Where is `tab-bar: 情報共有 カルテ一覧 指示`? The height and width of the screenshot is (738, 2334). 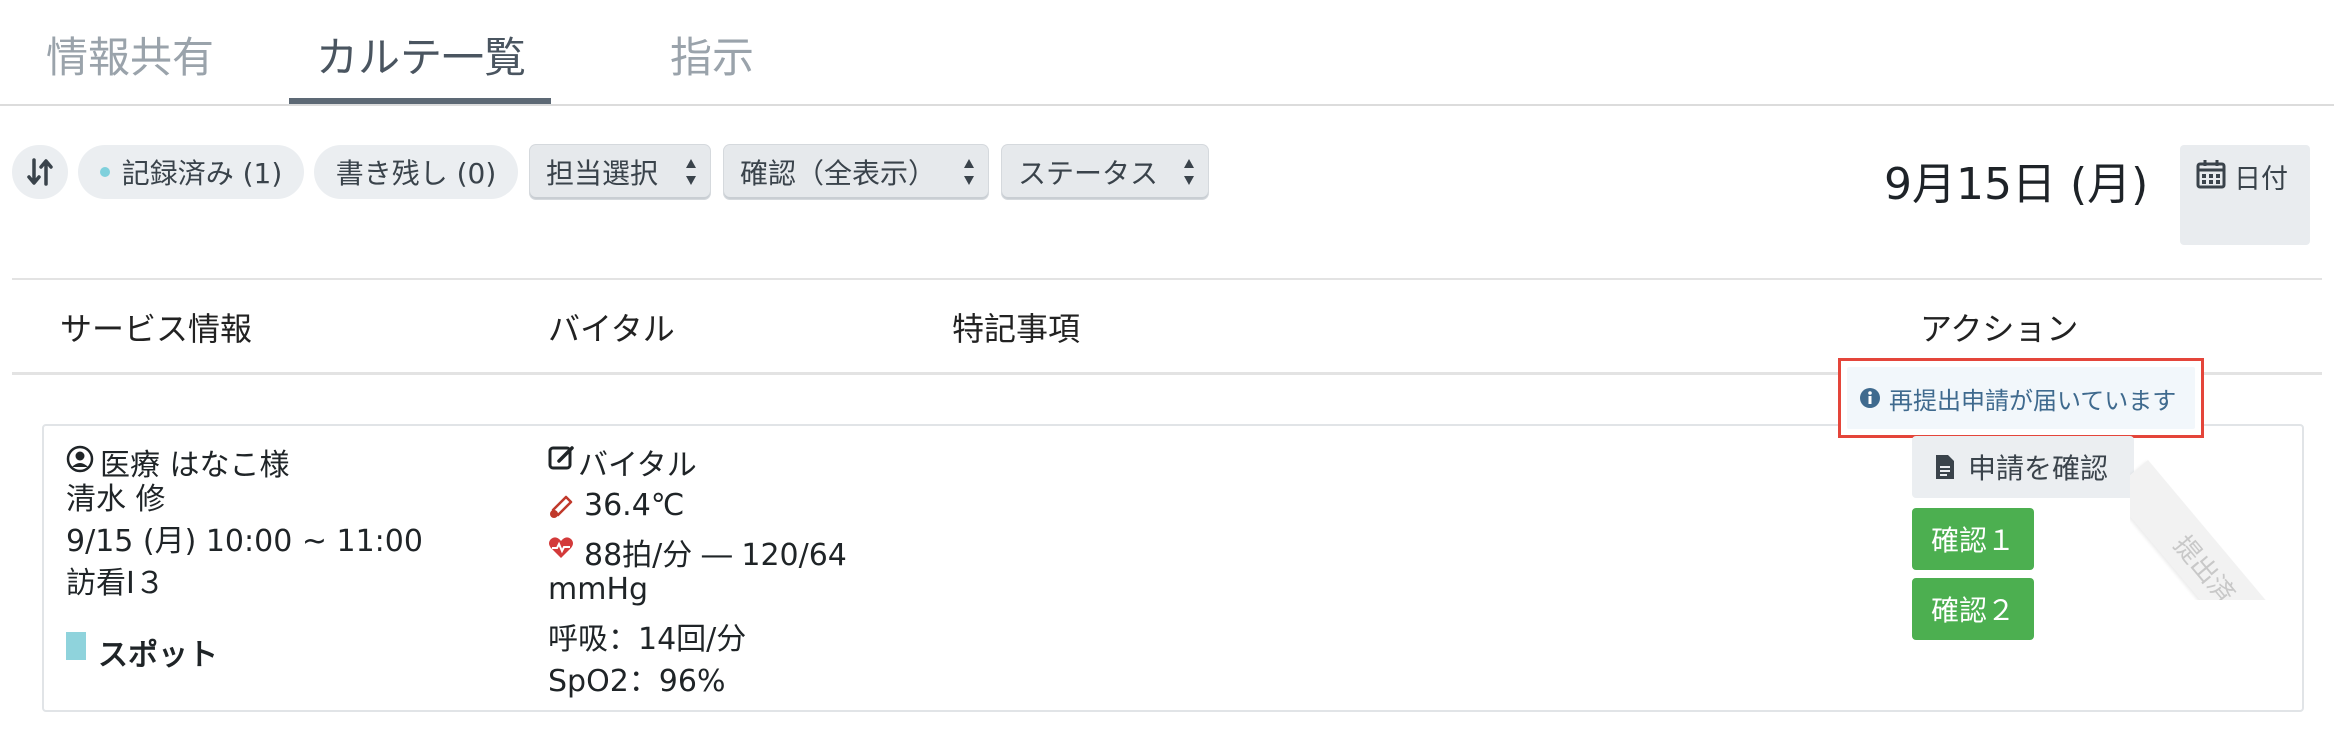
tab-bar: 情報共有 カルテ一覧 指示 is located at coordinates (1167, 53).